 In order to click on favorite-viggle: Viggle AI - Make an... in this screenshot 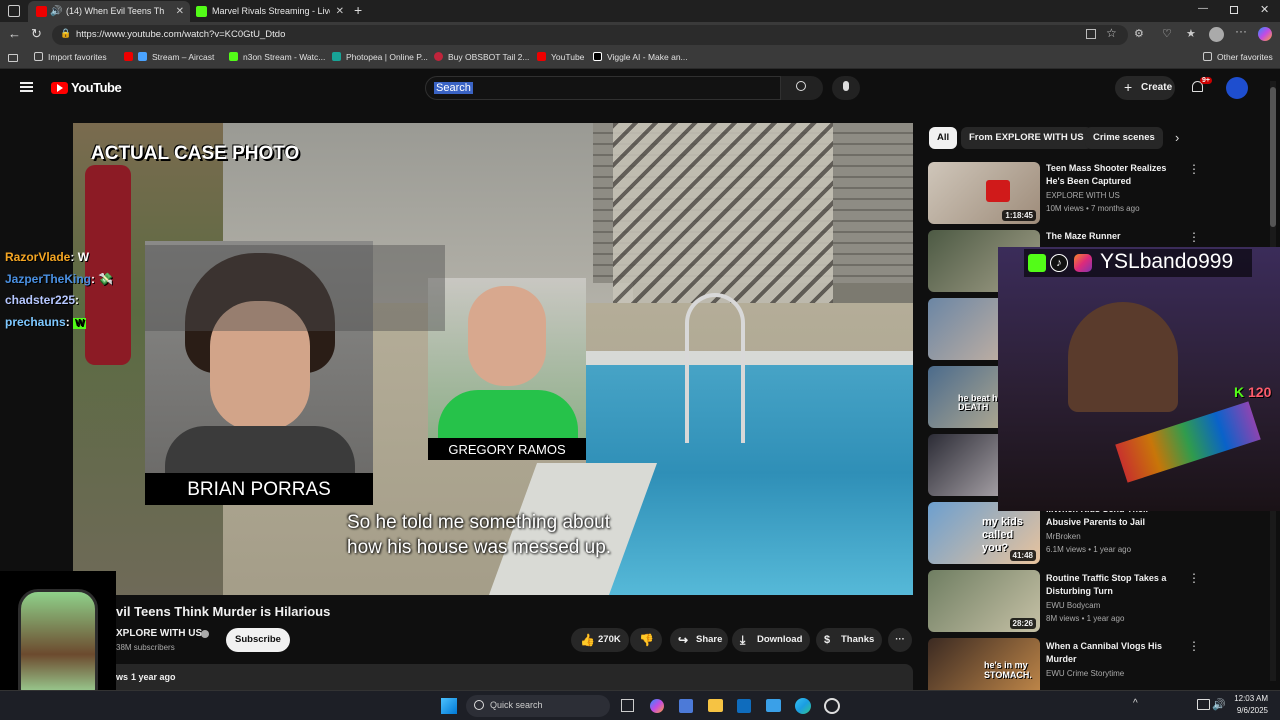, I will do `click(640, 57)`.